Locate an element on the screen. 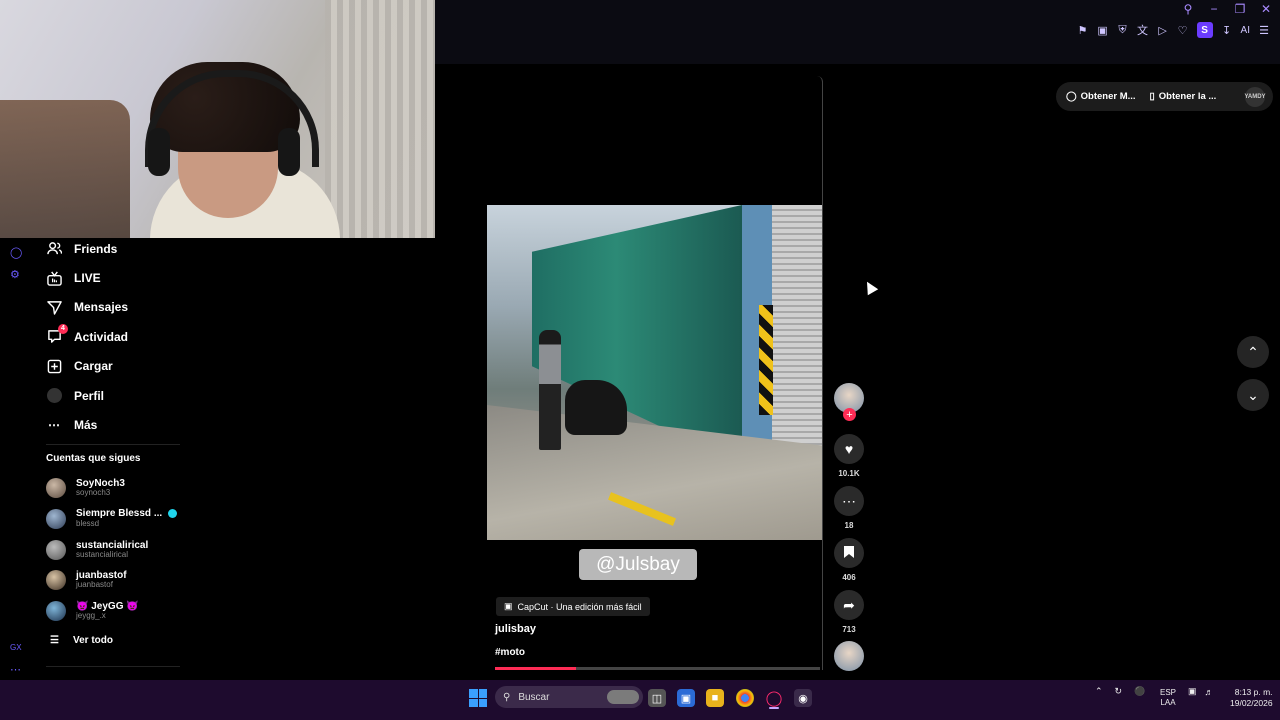  profile-badge: S is located at coordinates (1204, 30).